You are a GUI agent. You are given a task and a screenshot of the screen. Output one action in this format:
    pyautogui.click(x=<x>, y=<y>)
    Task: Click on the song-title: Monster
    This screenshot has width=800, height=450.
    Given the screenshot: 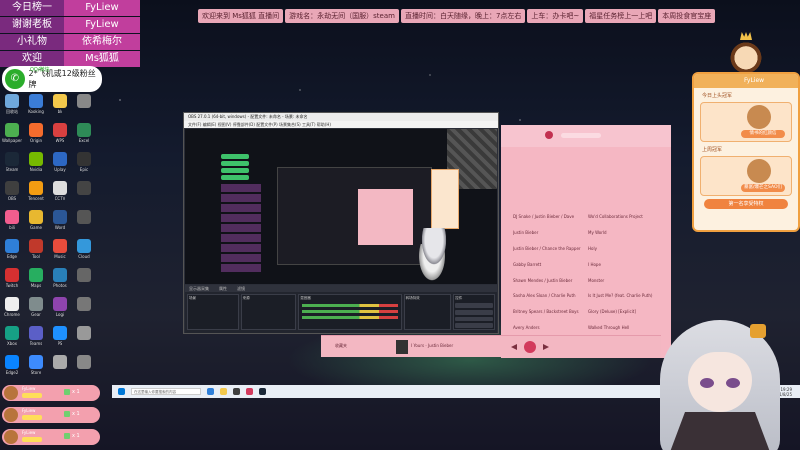 What is the action you would take?
    pyautogui.click(x=596, y=280)
    